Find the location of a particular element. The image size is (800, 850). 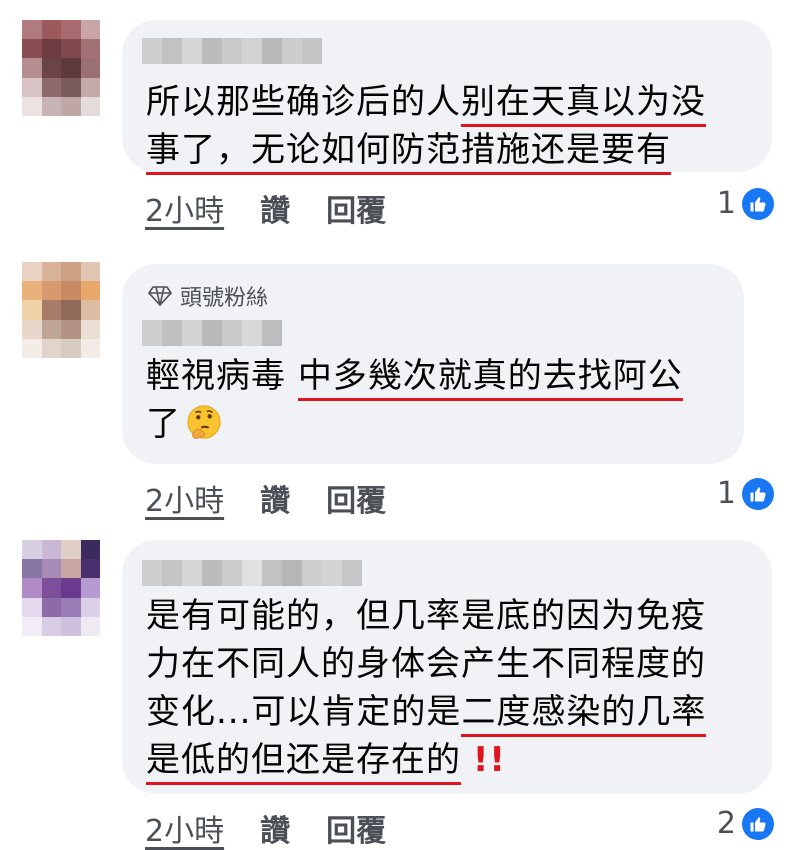

red-underline-highlight: 中多幾次就真的去找阿公 is located at coordinates (490, 378).